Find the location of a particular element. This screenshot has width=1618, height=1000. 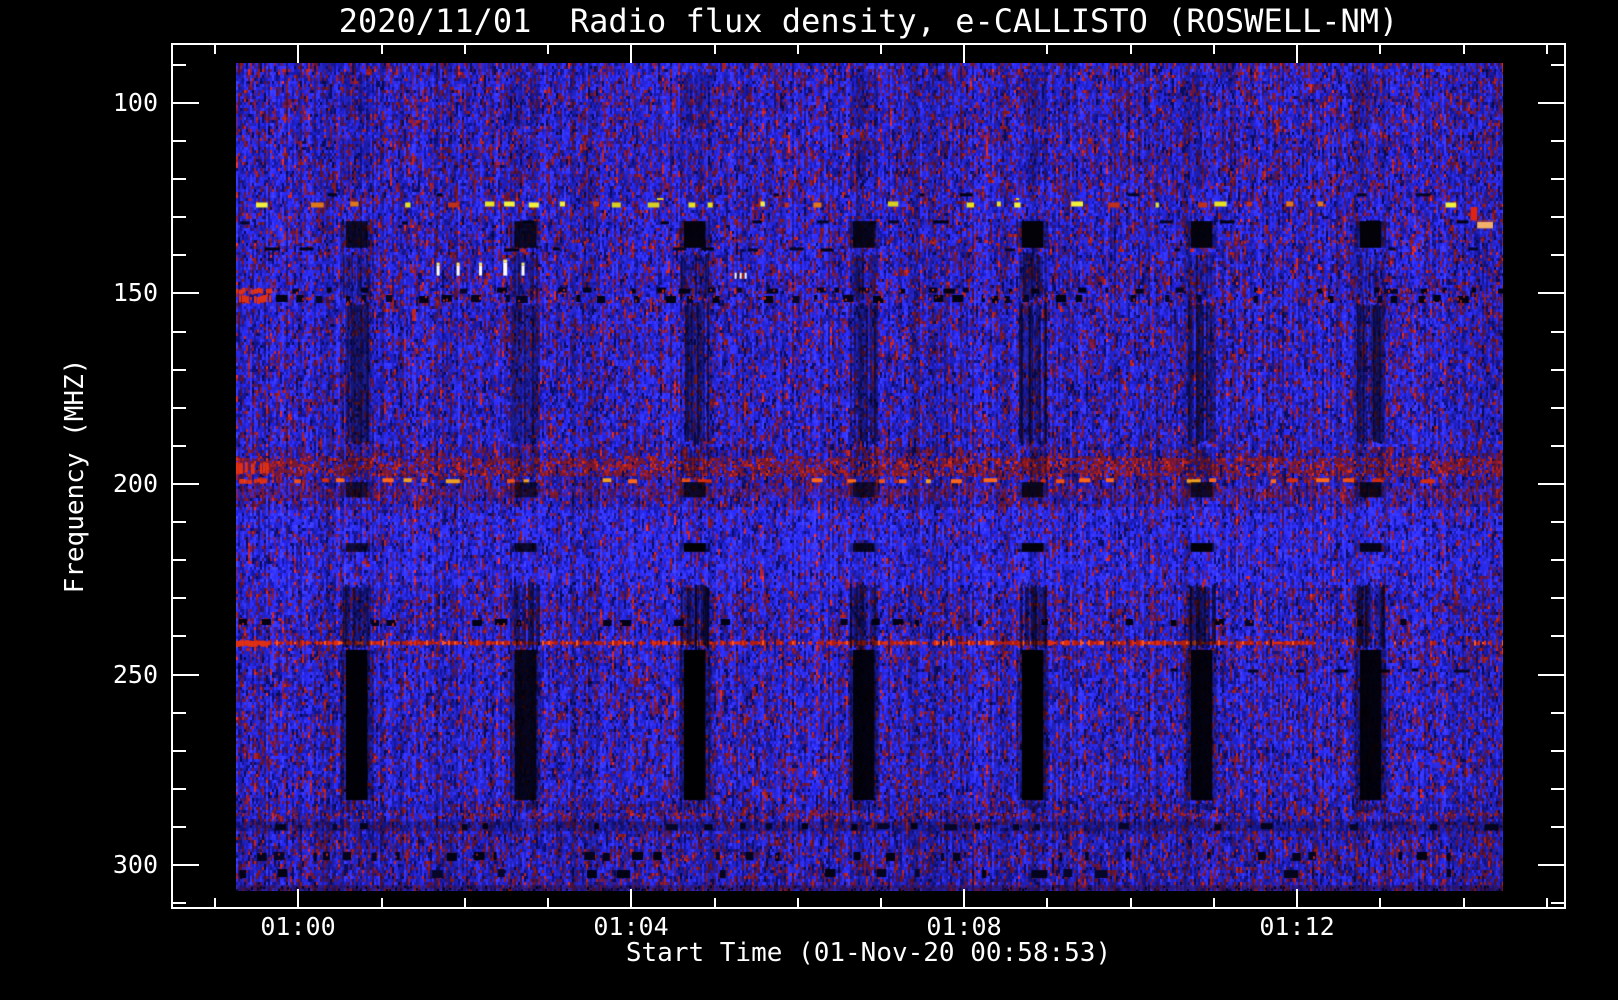

y-tick-label: 200 is located at coordinates (135, 483).